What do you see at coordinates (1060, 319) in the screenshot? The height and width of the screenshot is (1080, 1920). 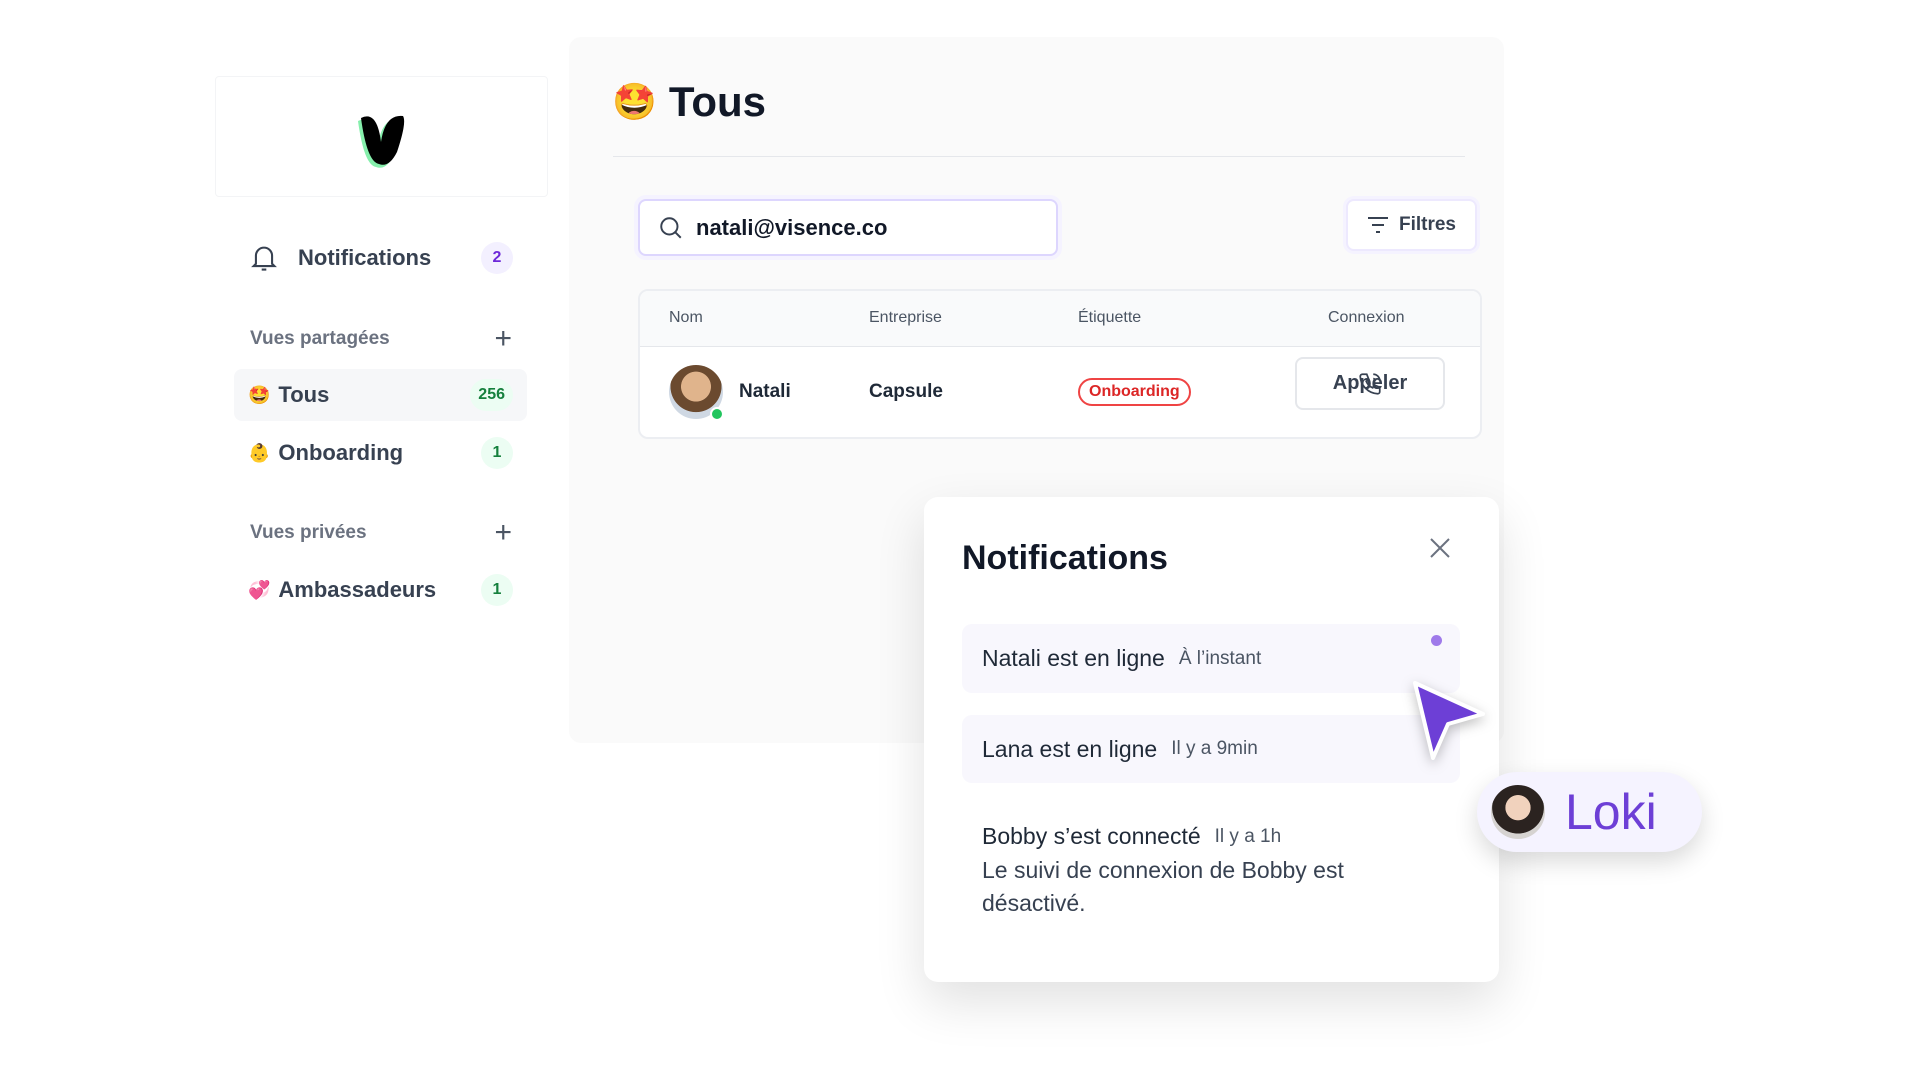 I see `table-header: Nom Entreprise Étiquette Connexion` at bounding box center [1060, 319].